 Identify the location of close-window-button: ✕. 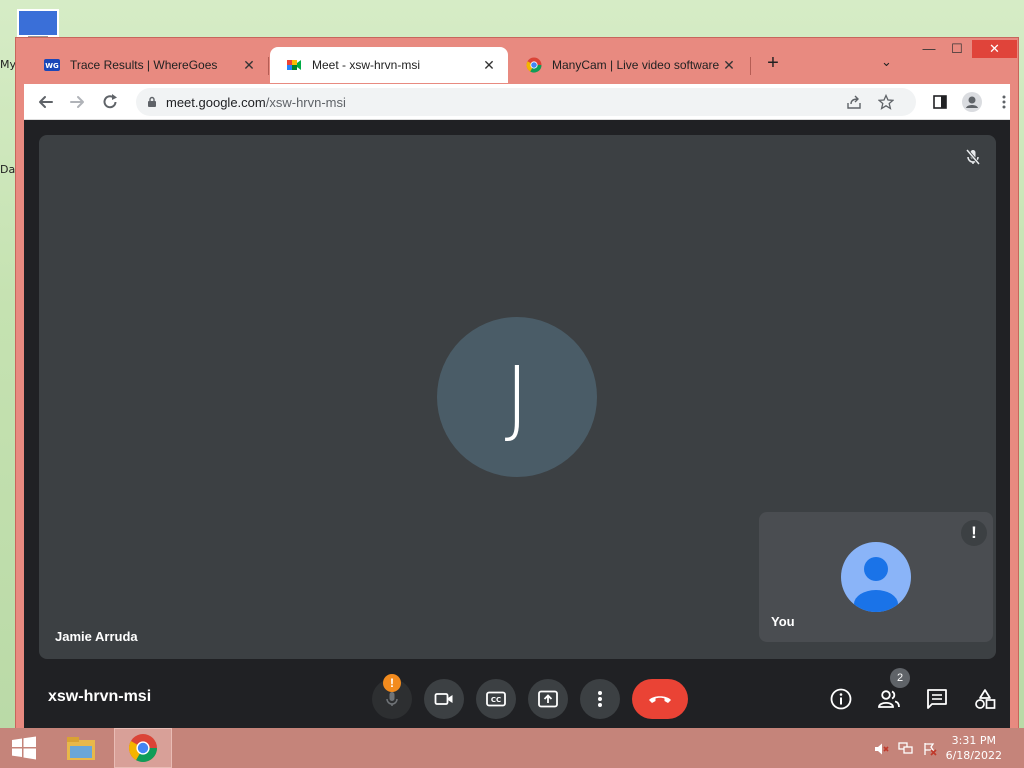
(994, 49).